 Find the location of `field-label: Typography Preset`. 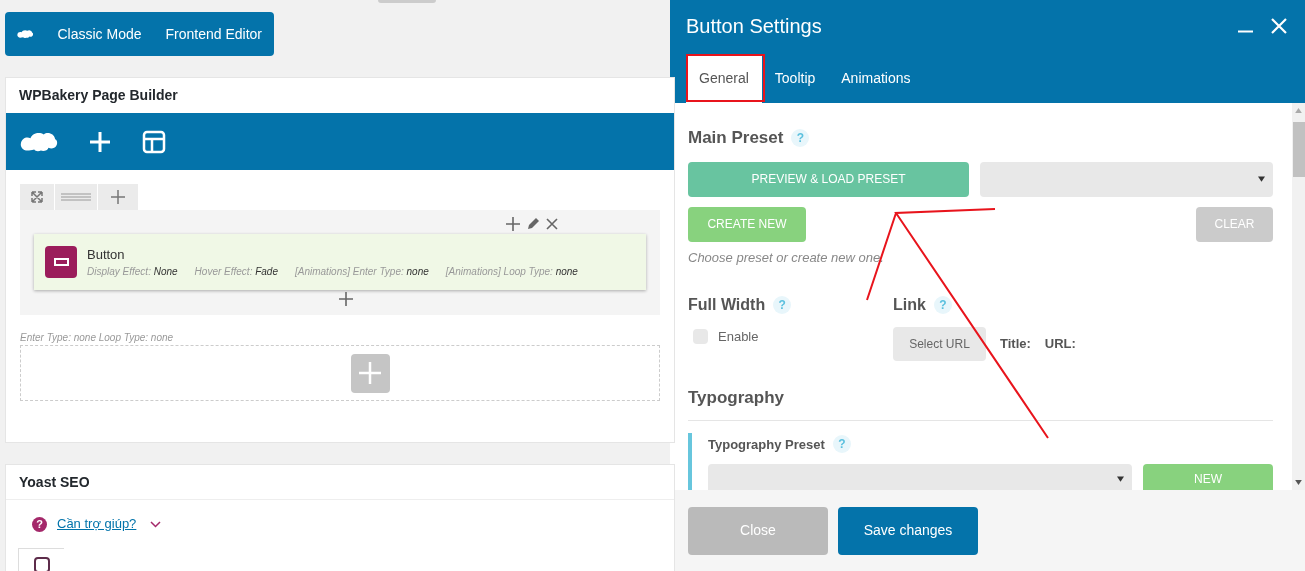

field-label: Typography Preset is located at coordinates (766, 444).